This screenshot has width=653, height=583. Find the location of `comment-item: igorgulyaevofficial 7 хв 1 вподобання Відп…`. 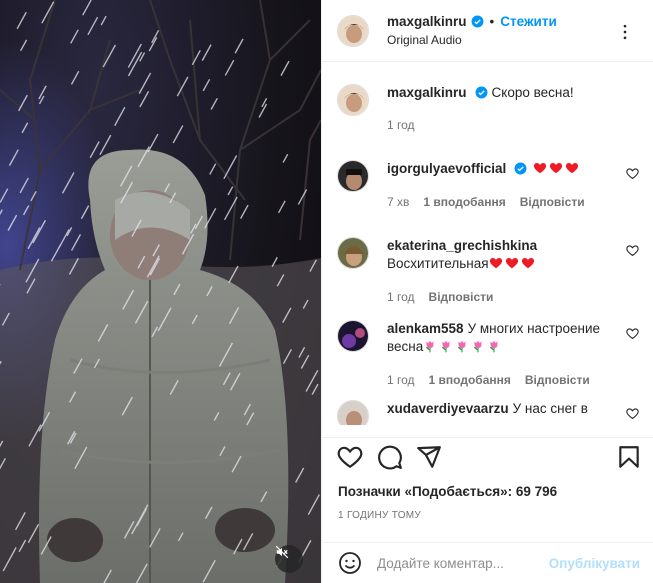

comment-item: igorgulyaevofficial 7 хв 1 вподобання Відп… is located at coordinates (487, 185).